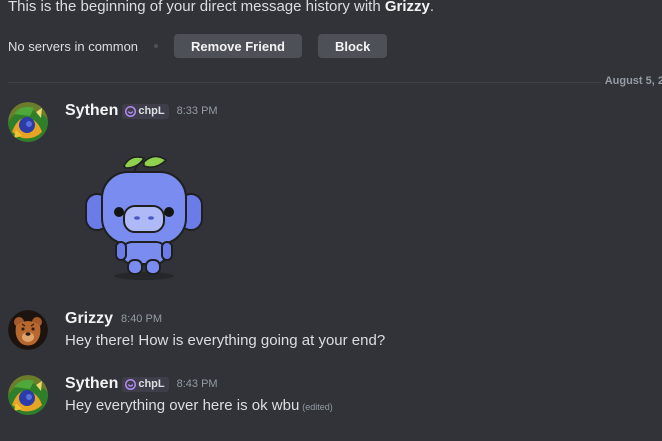 The height and width of the screenshot is (441, 662). I want to click on message-header: Sythen chpL 8:33 PM, so click(141, 111).